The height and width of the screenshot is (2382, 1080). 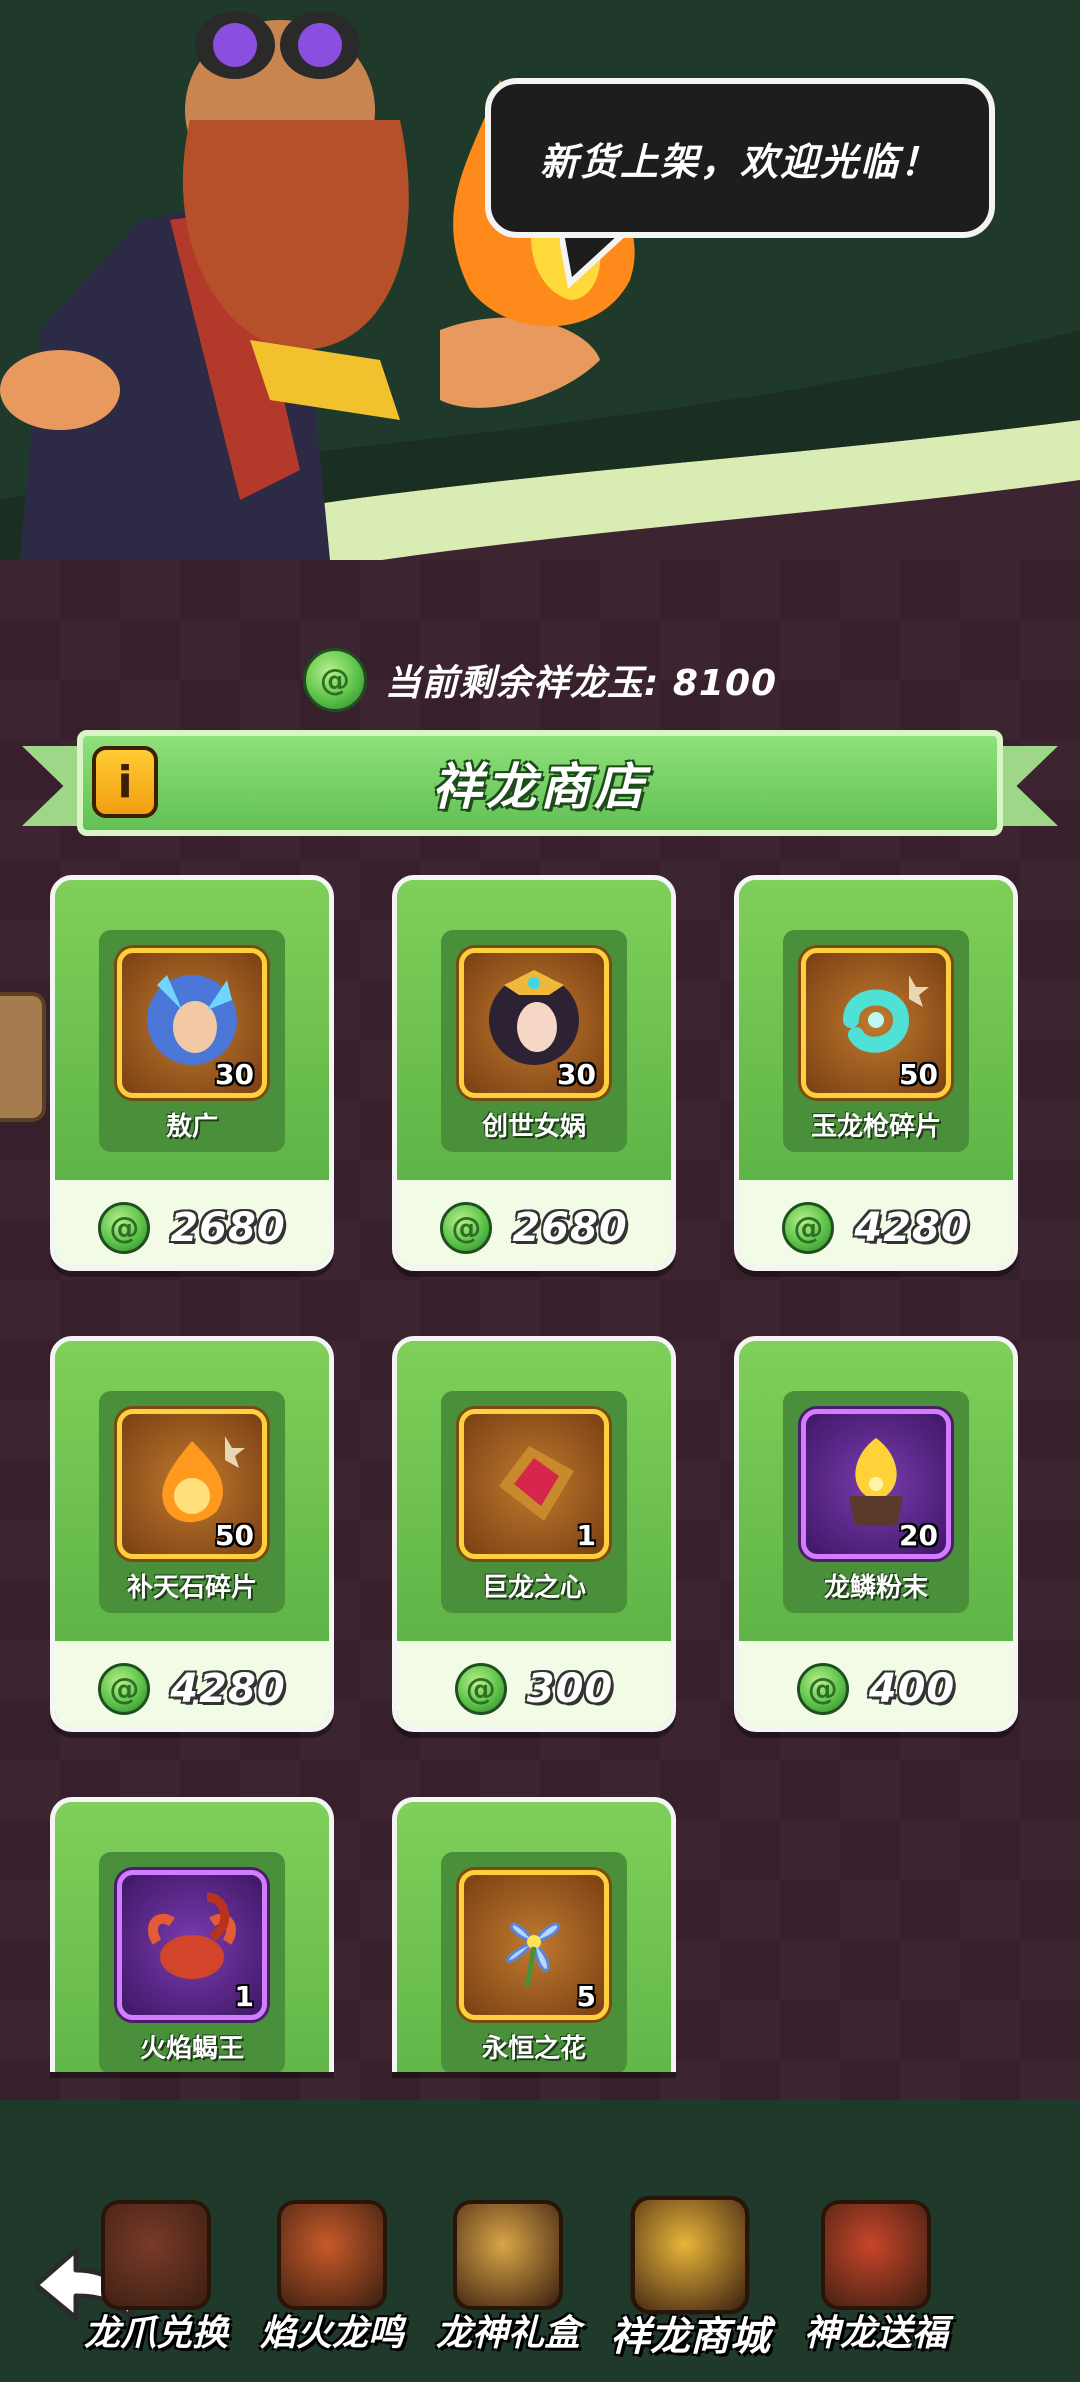 I want to click on nav-item-shop: 祥龙商城, so click(x=690, y=2277).